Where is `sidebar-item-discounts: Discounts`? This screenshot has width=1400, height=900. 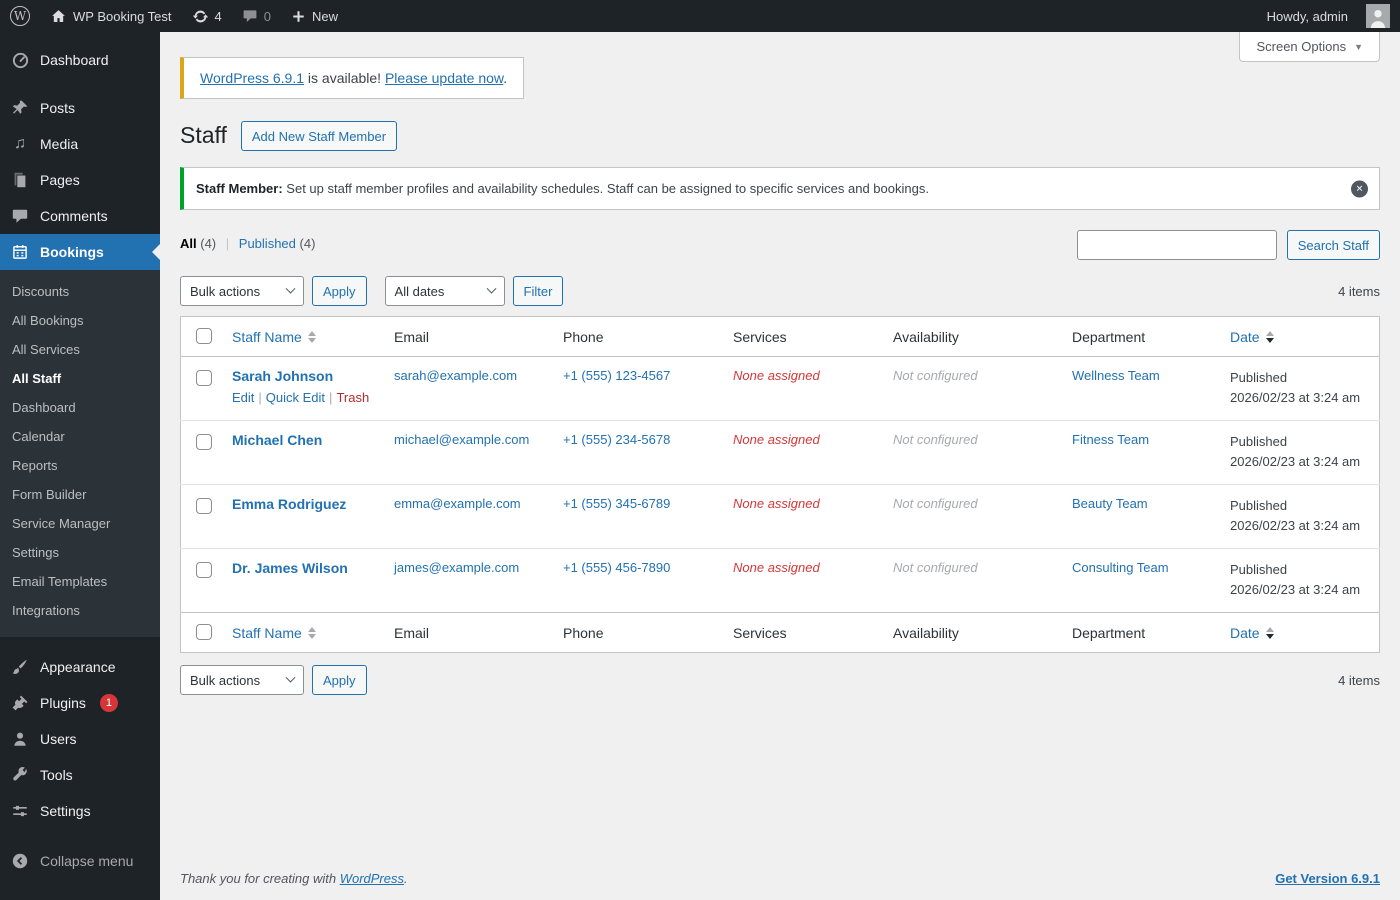
sidebar-item-discounts: Discounts is located at coordinates (80, 291).